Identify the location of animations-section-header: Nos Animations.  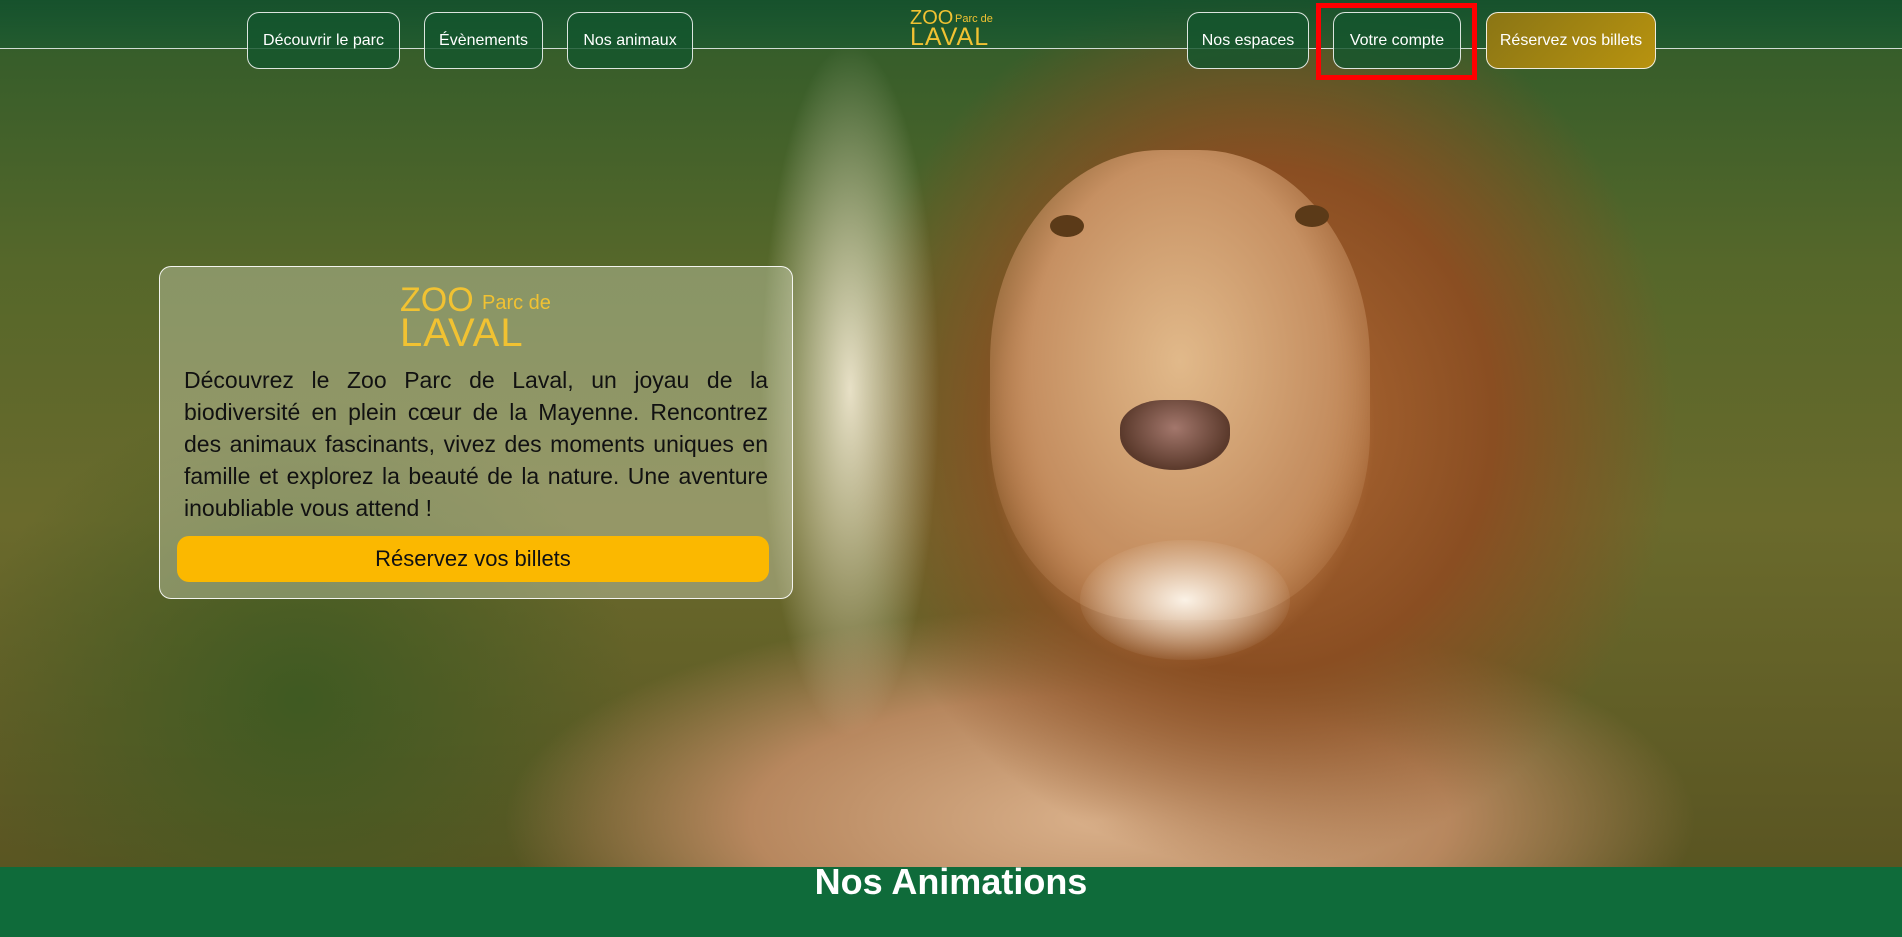
(951, 899).